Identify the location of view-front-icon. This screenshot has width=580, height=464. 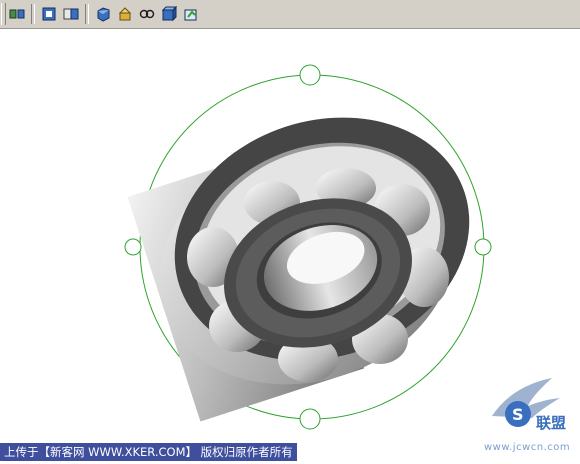
(49, 14).